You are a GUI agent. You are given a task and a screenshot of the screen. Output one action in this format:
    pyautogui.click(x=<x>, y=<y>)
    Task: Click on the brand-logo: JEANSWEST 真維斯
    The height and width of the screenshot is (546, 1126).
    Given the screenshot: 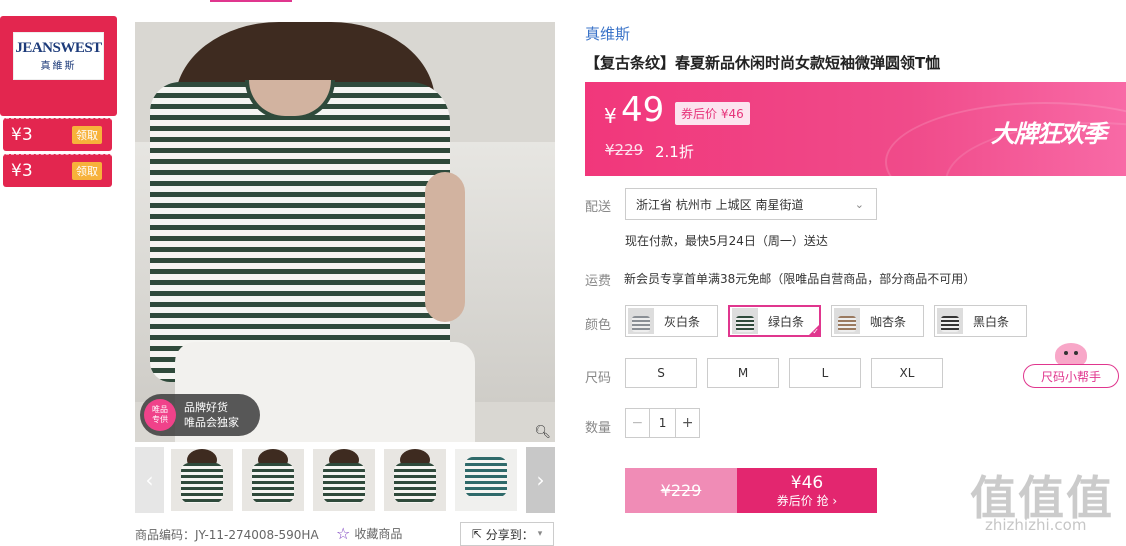 What is the action you would take?
    pyautogui.click(x=58, y=56)
    